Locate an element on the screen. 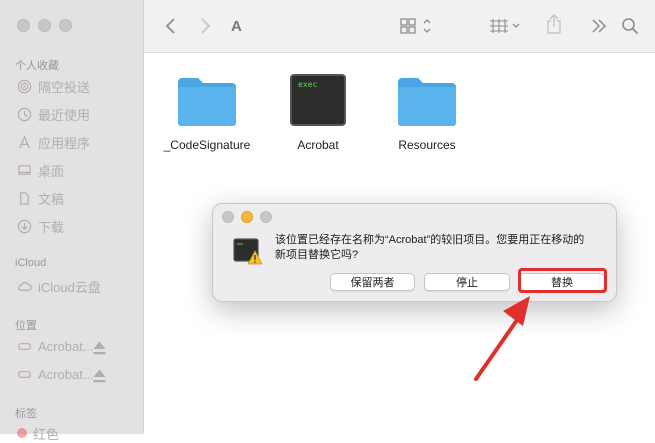  applications-icon is located at coordinates (24, 141).